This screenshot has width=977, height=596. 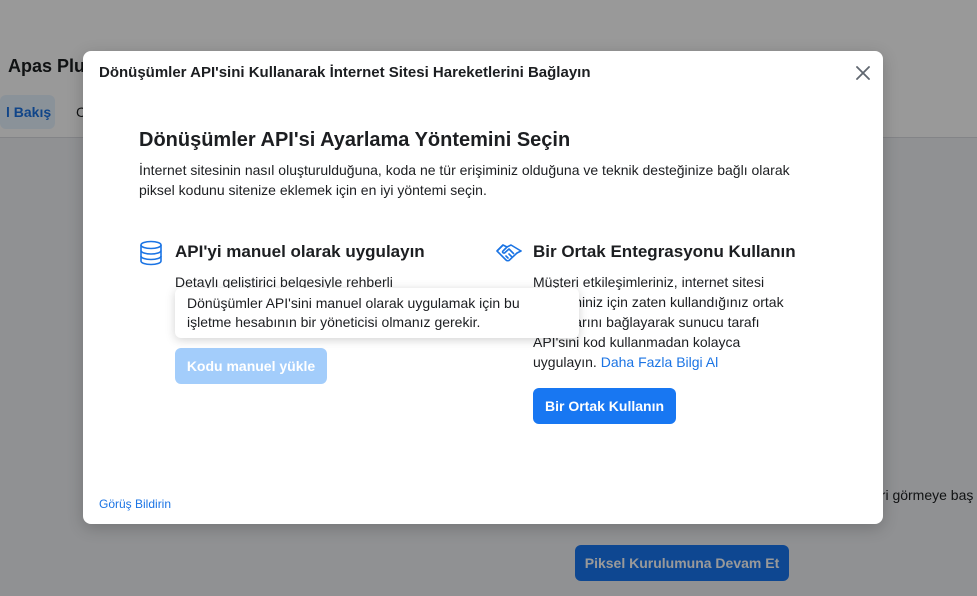 What do you see at coordinates (251, 366) in the screenshot?
I see `manual-upload-button: Kodu manuel yükle` at bounding box center [251, 366].